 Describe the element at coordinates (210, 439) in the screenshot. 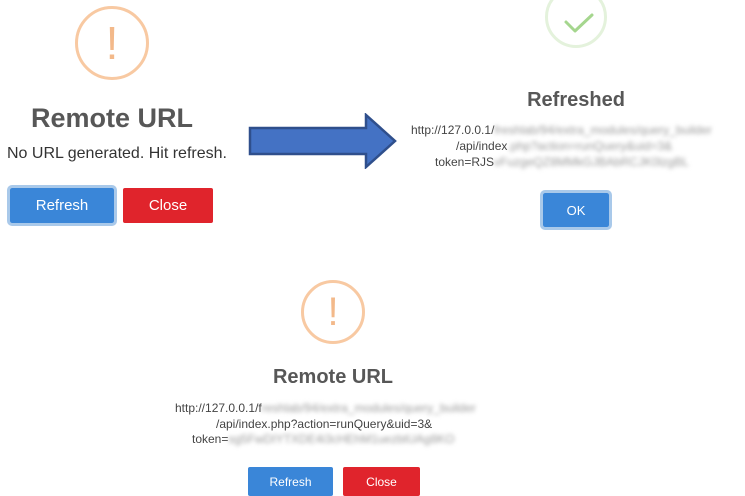

I see `url-text: token=` at that location.